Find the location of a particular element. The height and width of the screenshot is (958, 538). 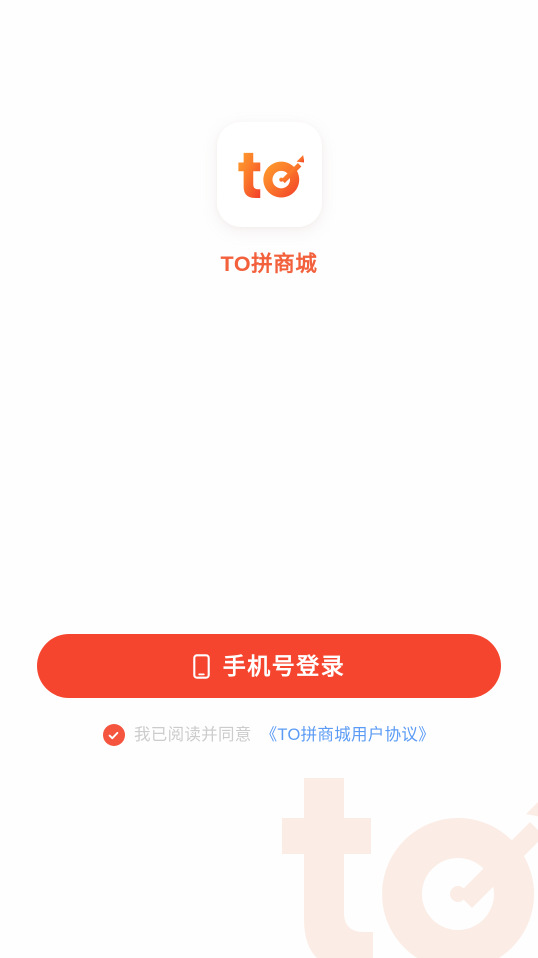

agreement-checkbox is located at coordinates (113, 735).